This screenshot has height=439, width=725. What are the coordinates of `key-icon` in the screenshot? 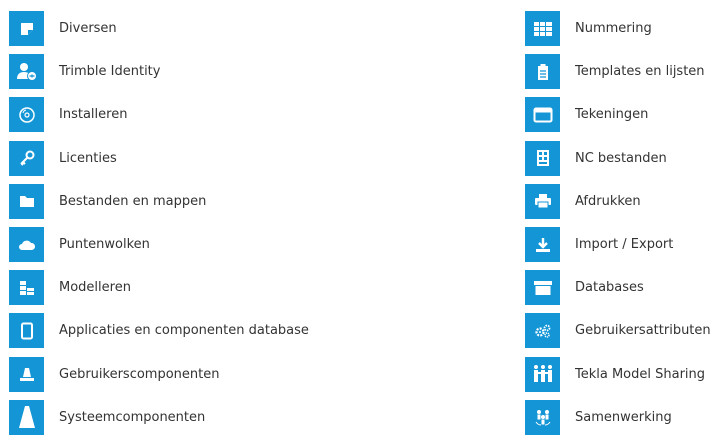 It's located at (26, 158).